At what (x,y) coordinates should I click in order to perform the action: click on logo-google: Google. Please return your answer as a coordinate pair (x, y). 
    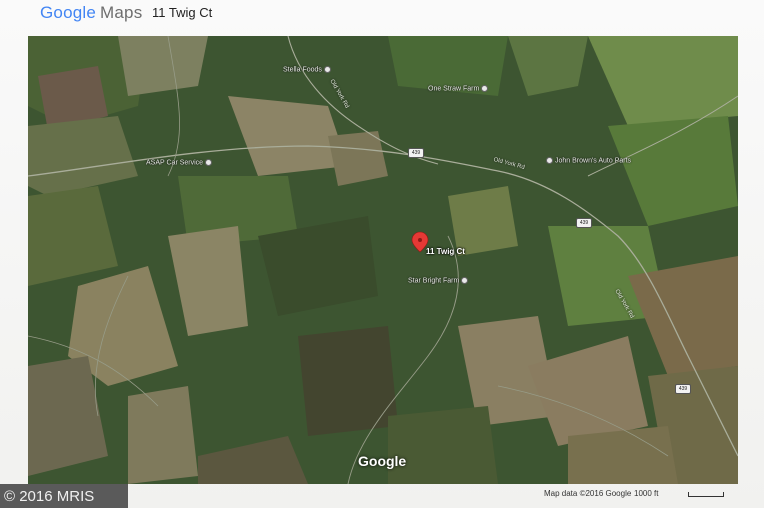
    Looking at the image, I should click on (68, 12).